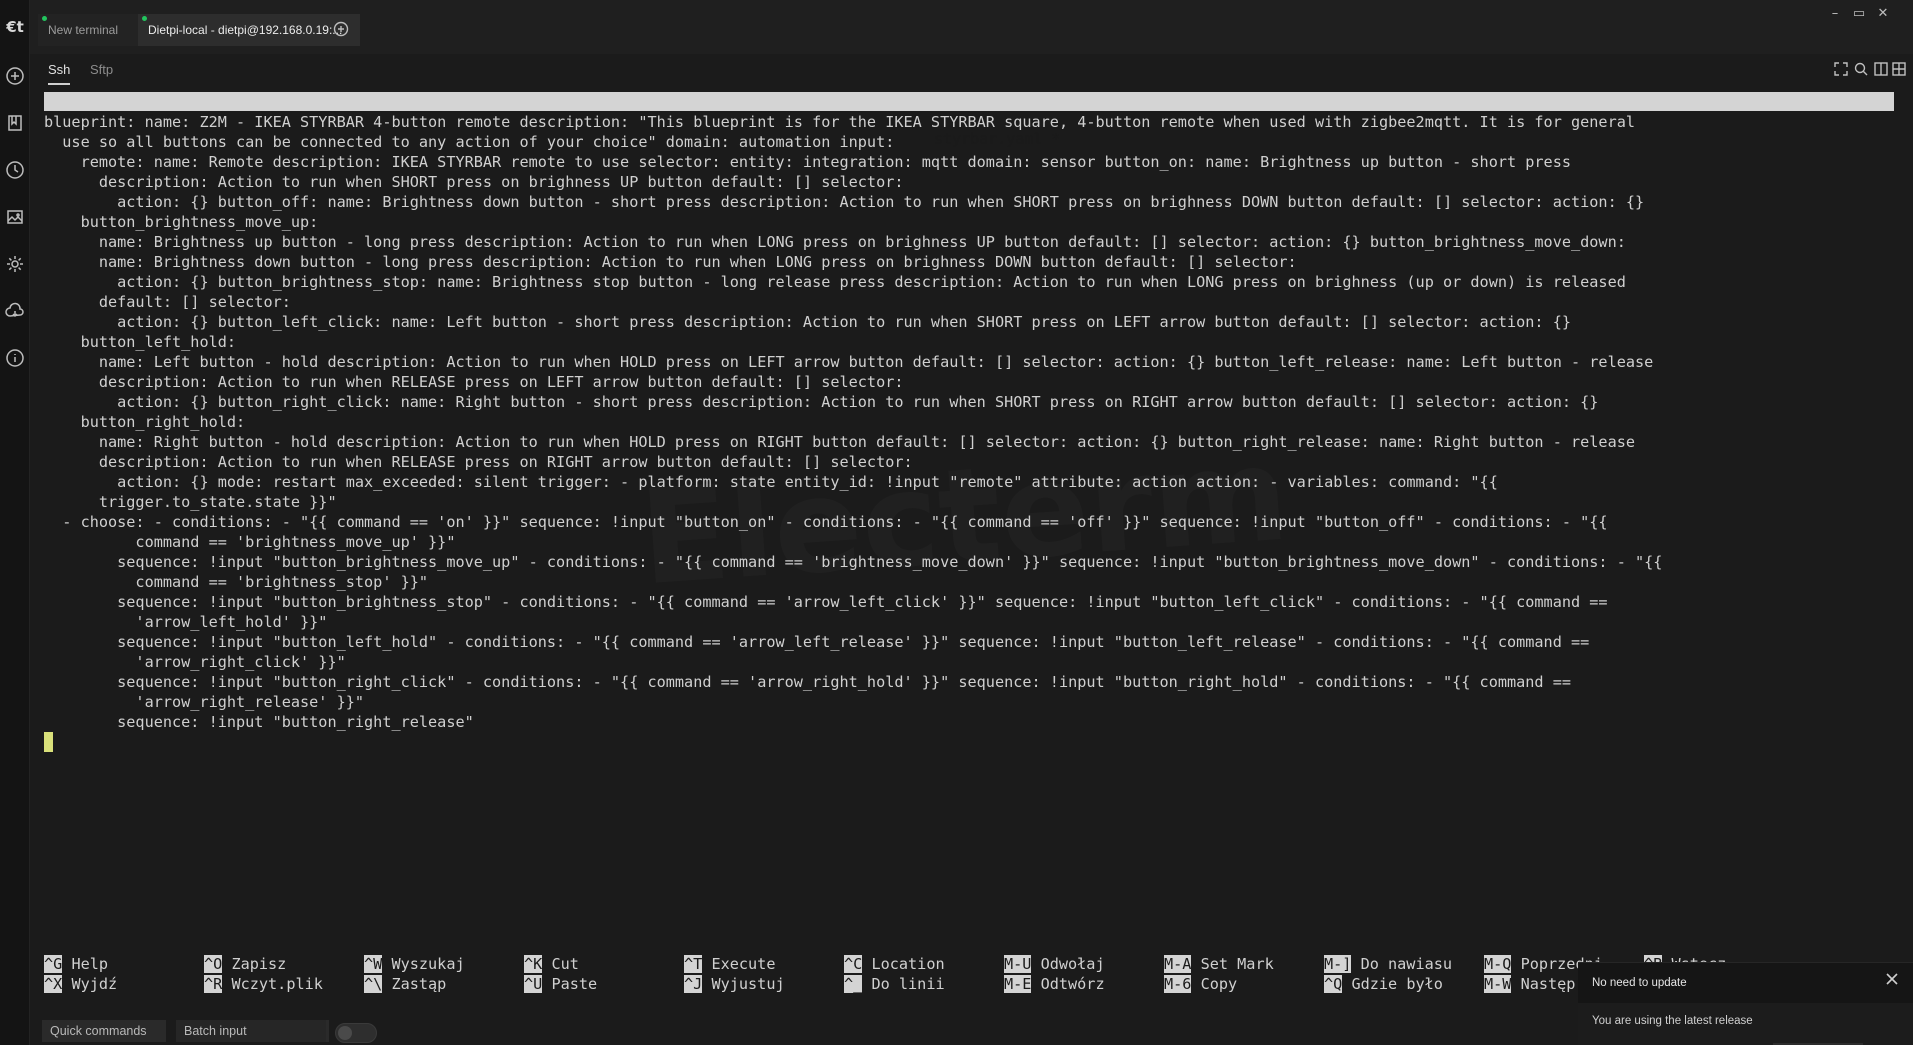 This screenshot has height=1045, width=1913. Describe the element at coordinates (533, 964) in the screenshot. I see `shortcut-key: ^K` at that location.